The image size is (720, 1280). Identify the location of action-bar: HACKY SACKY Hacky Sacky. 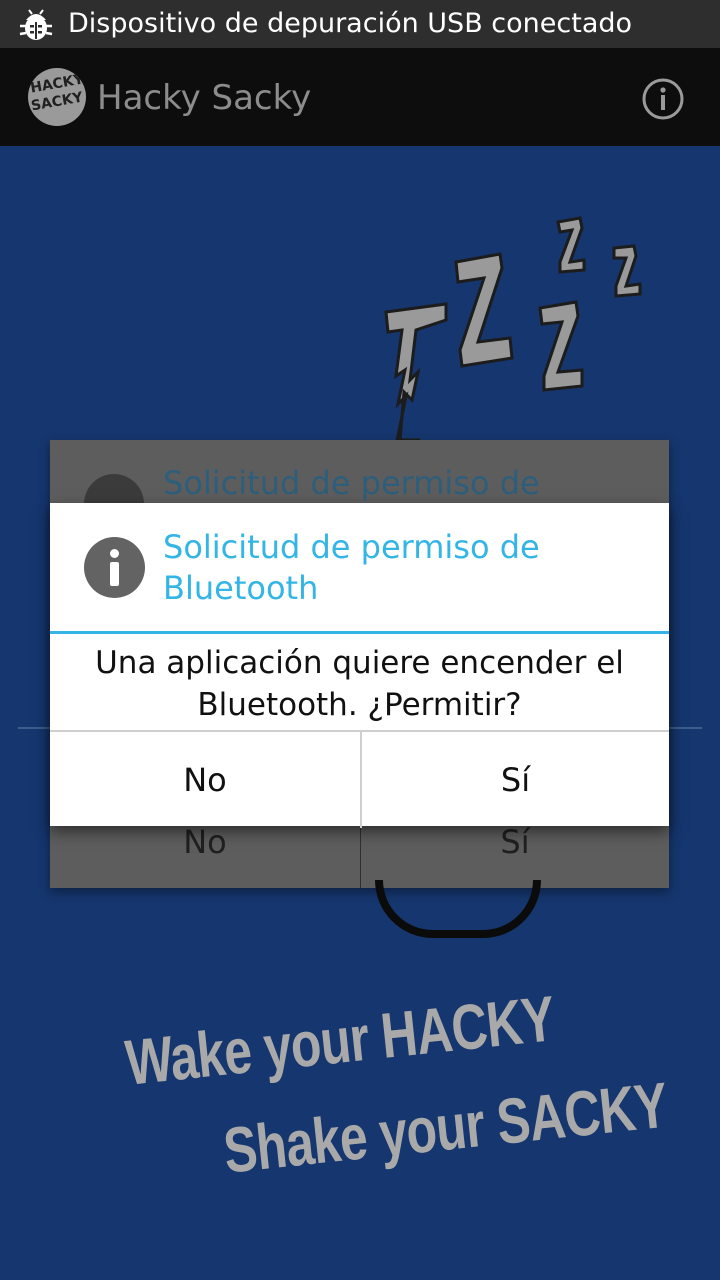
(360, 97).